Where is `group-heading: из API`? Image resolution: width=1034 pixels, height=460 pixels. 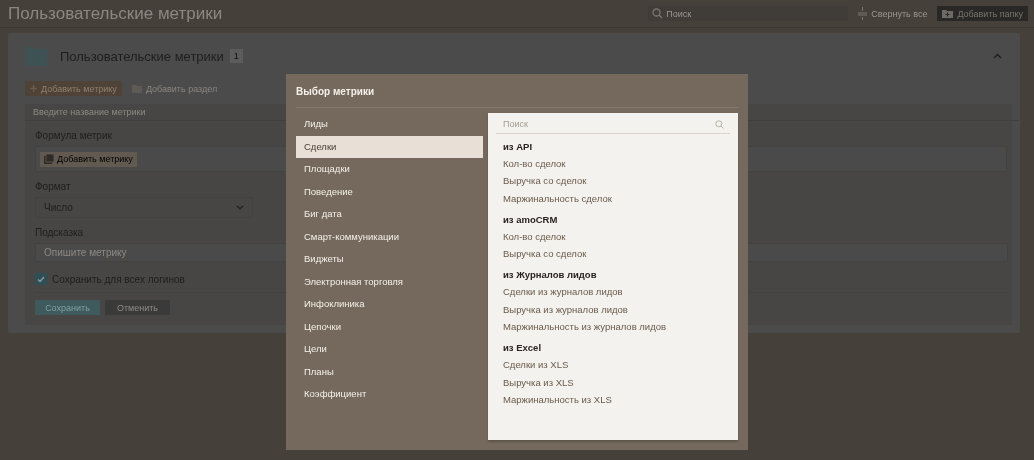
group-heading: из API is located at coordinates (518, 147).